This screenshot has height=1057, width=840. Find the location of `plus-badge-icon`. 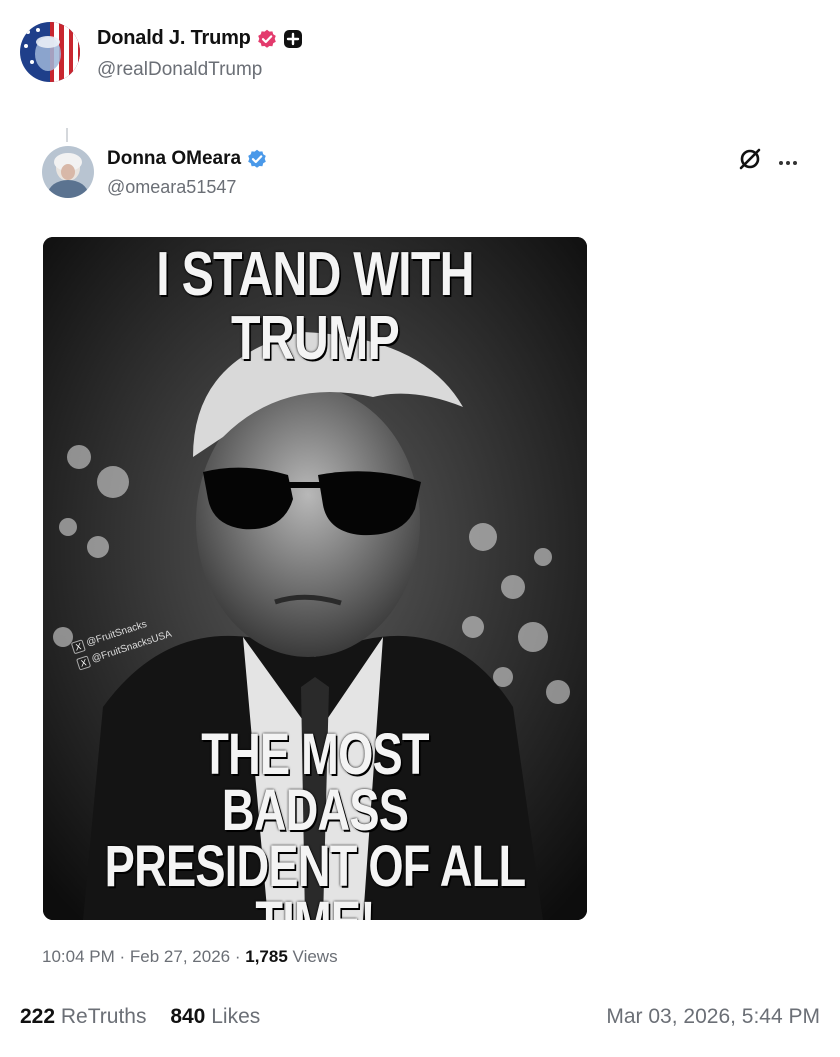

plus-badge-icon is located at coordinates (293, 39).